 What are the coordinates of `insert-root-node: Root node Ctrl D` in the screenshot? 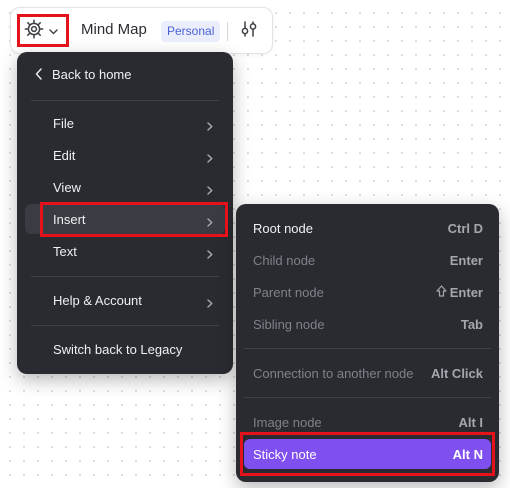 It's located at (367, 228).